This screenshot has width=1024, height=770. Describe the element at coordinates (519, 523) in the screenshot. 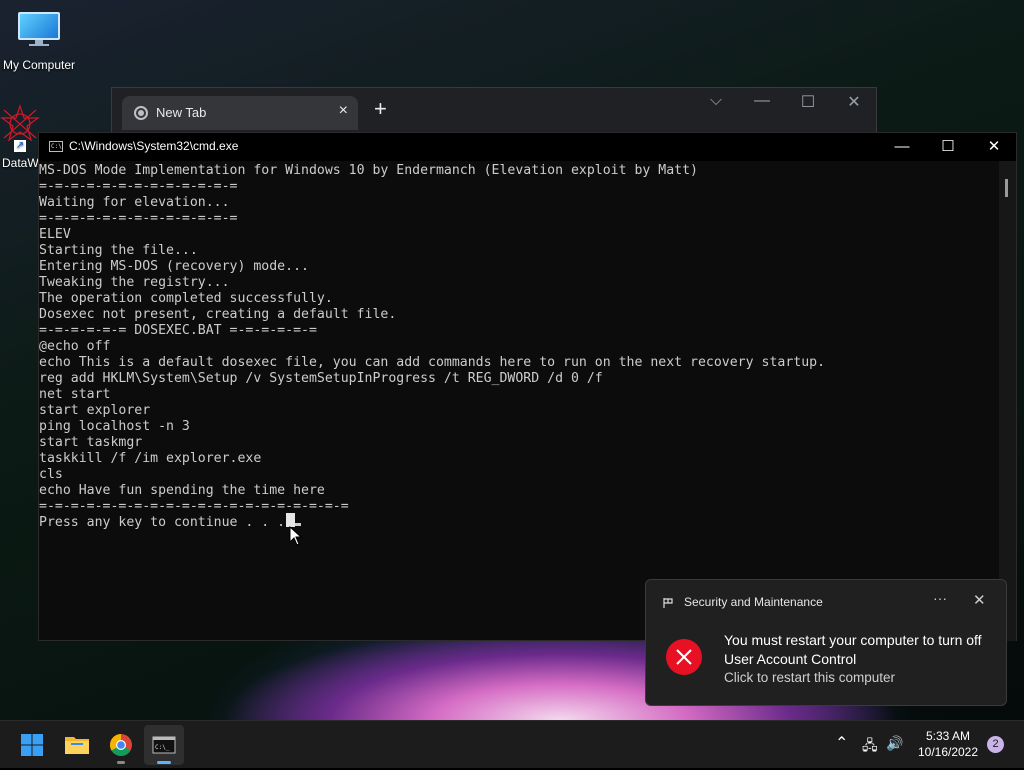

I see `console-line: Press any key to continue . . .` at that location.